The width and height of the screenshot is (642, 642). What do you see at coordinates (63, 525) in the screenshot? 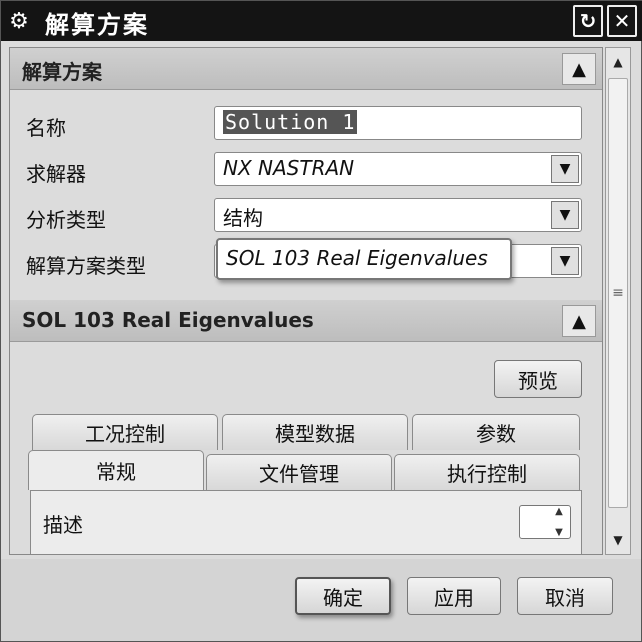
I see `description-label: 描述` at bounding box center [63, 525].